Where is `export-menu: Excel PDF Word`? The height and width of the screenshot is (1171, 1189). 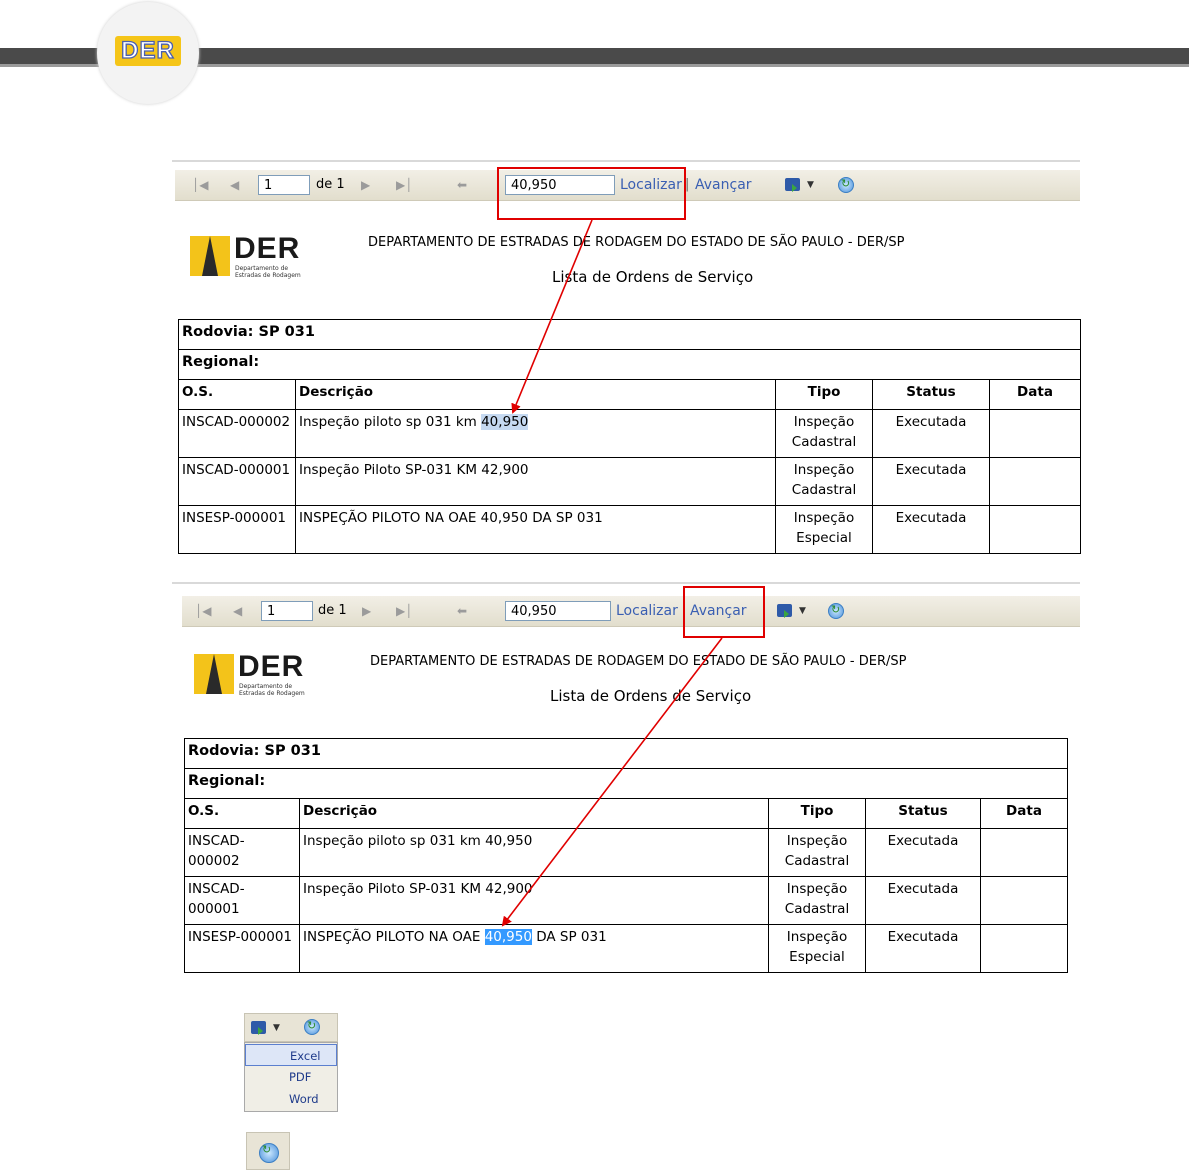 export-menu: Excel PDF Word is located at coordinates (291, 1077).